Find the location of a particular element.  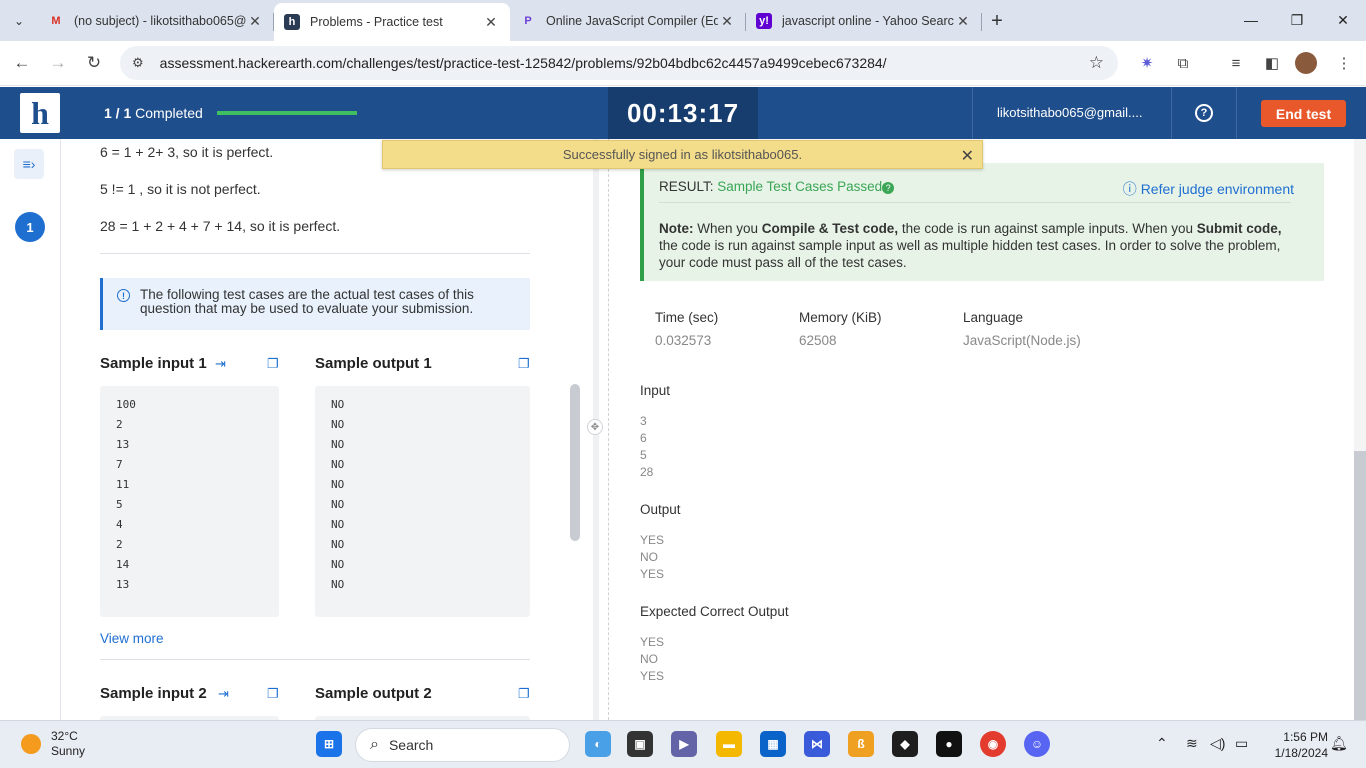

side-panel-icon: ◧ is located at coordinates (1272, 63).